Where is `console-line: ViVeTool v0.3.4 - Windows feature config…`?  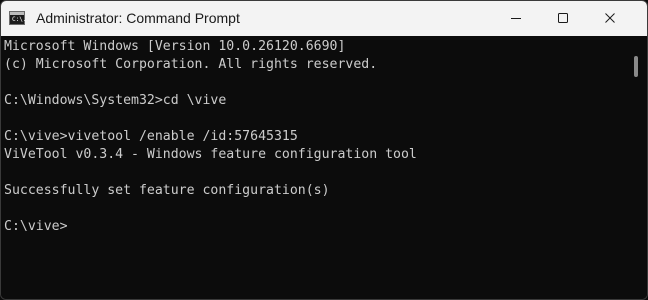 console-line: ViVeTool v0.3.4 - Windows feature config… is located at coordinates (210, 154).